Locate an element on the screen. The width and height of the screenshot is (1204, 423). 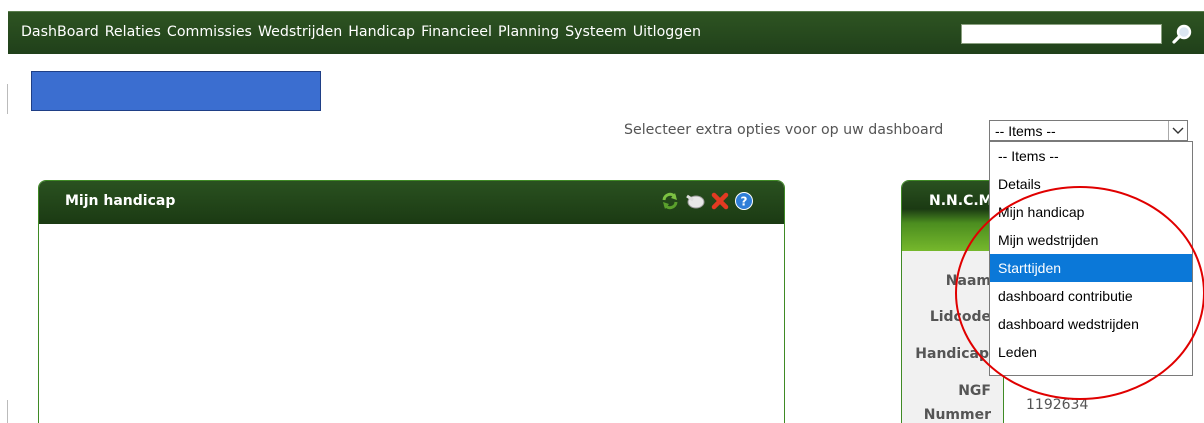
option-details: Details is located at coordinates (1091, 184).